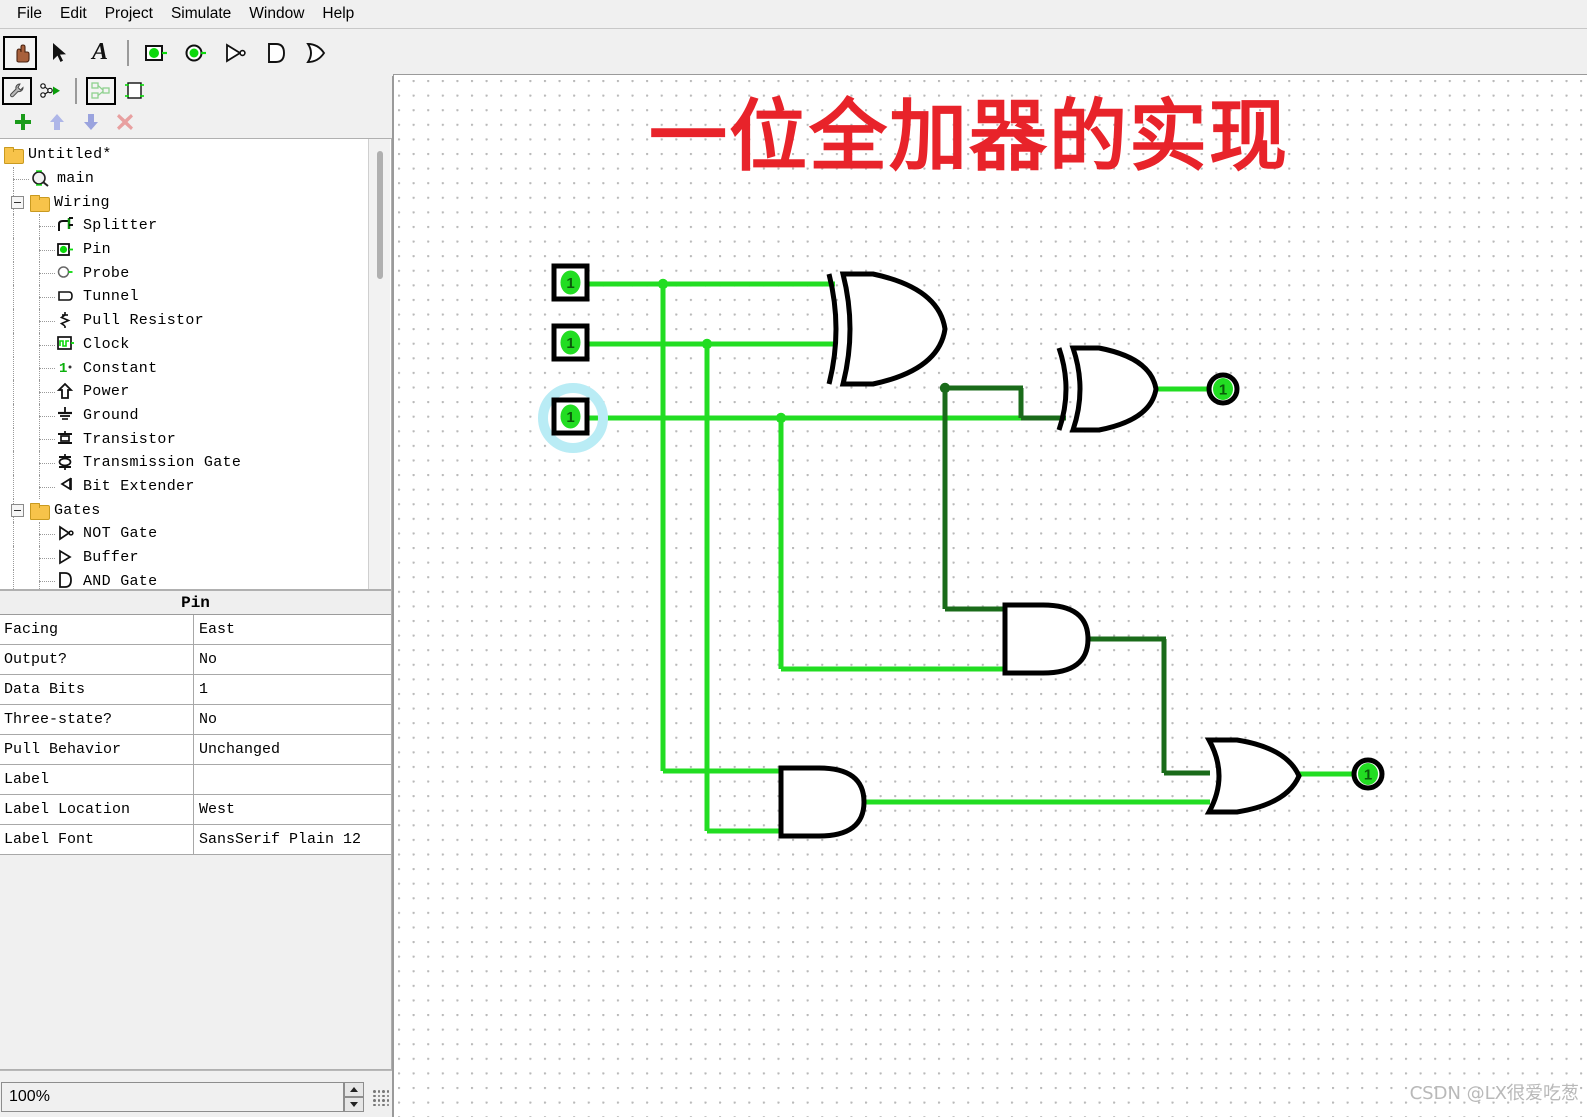  What do you see at coordinates (196, 53) in the screenshot?
I see `output-pin-tool` at bounding box center [196, 53].